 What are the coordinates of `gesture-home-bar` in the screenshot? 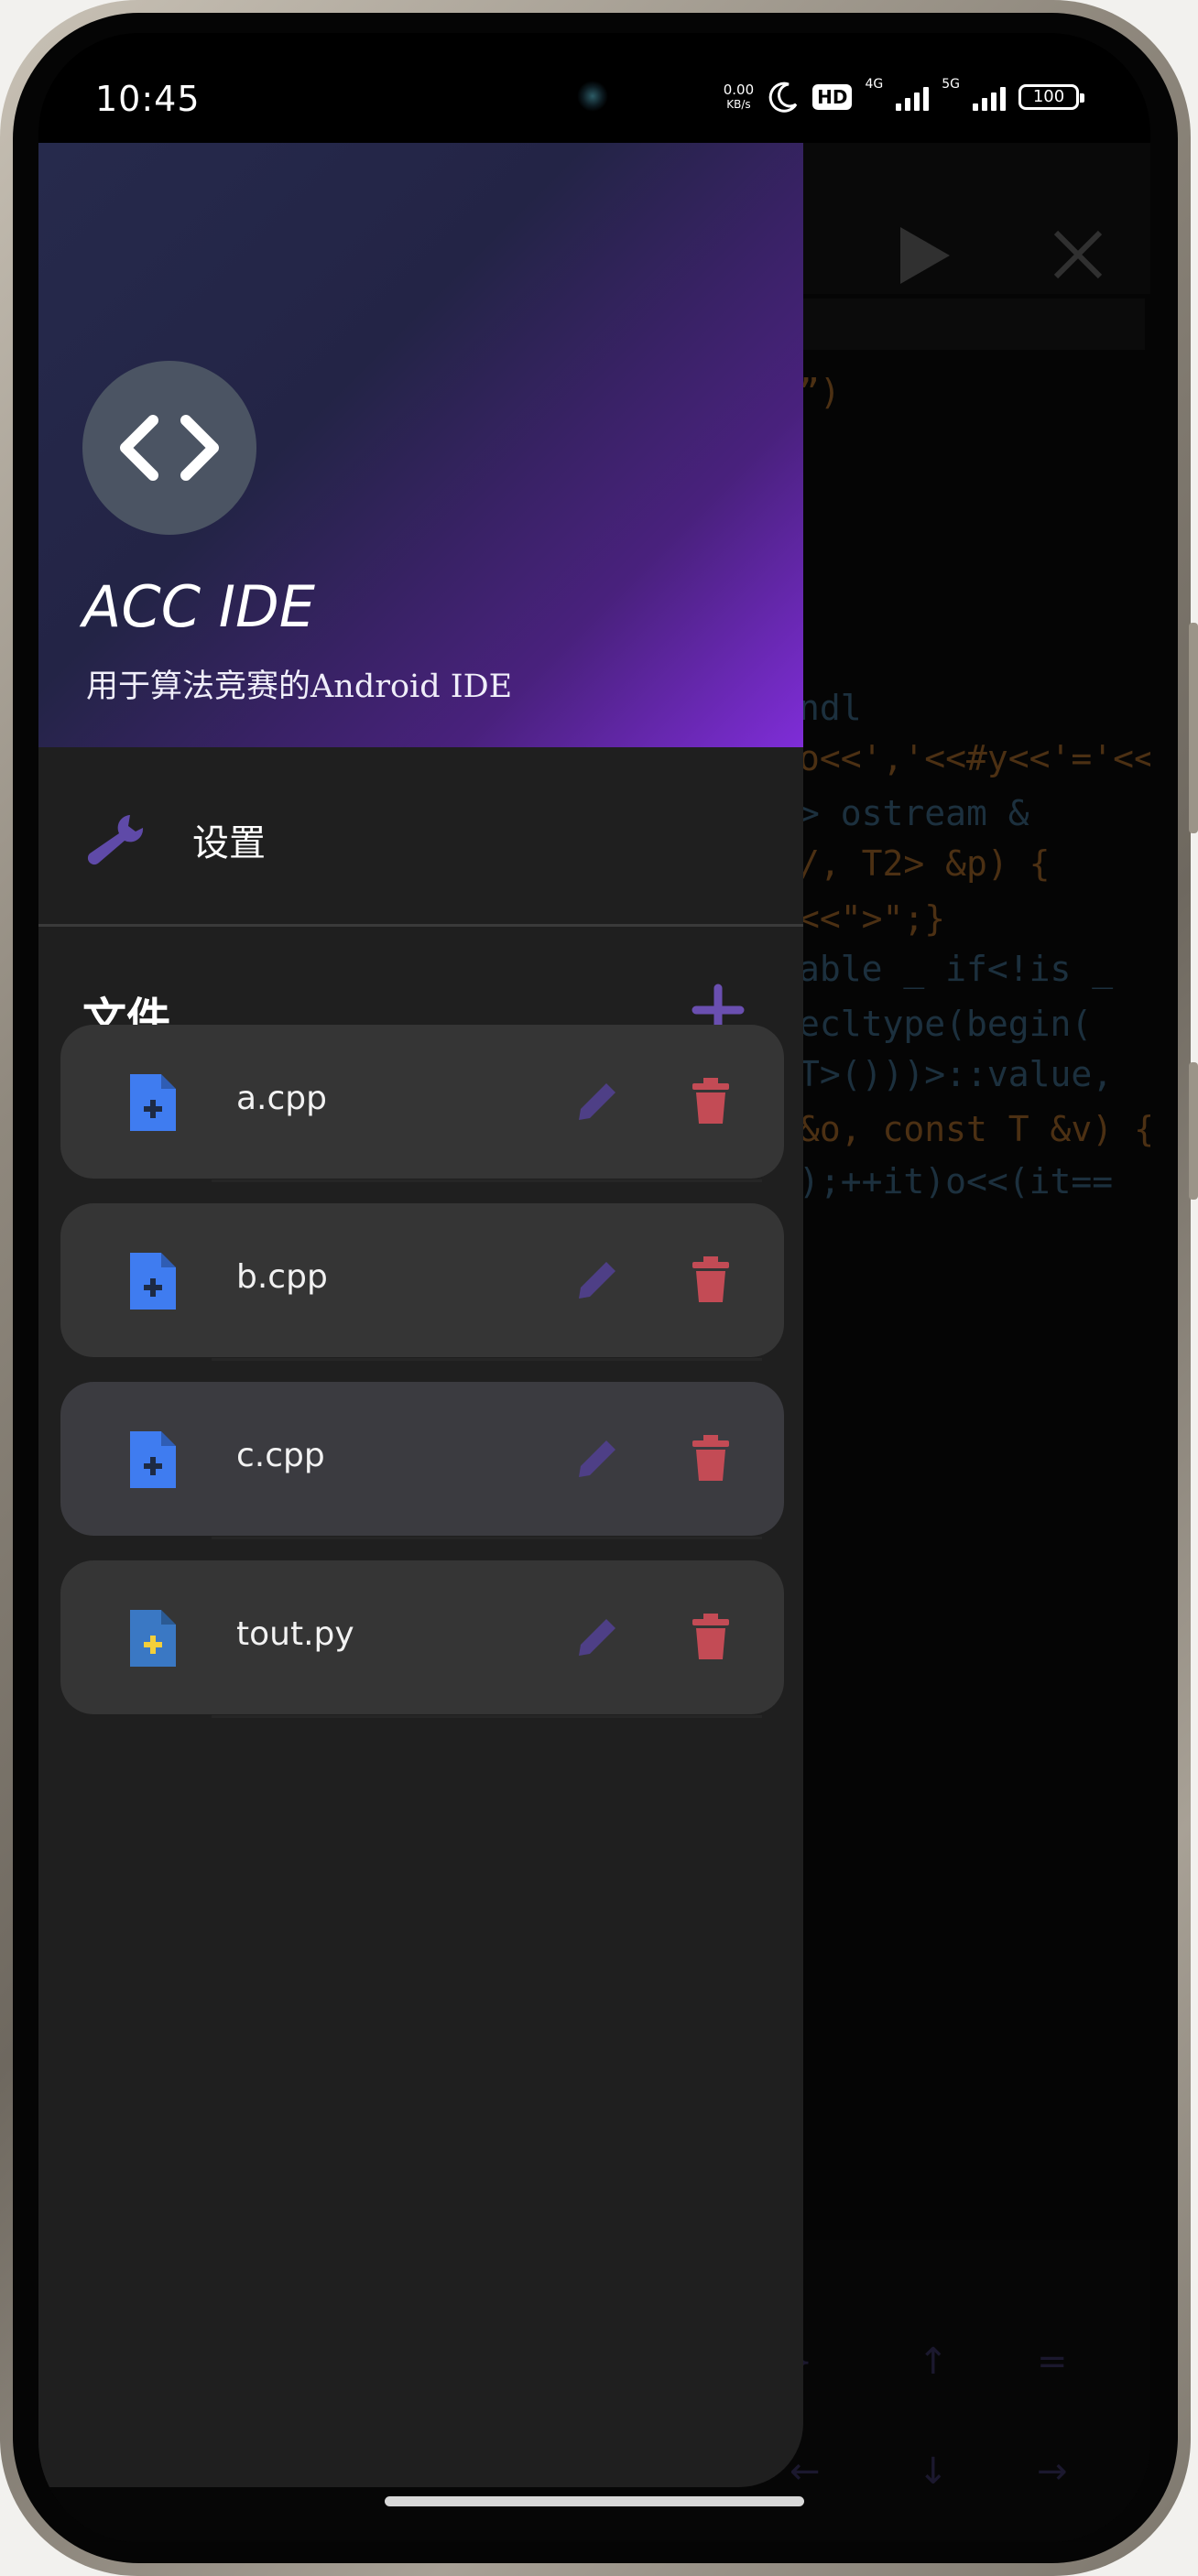 It's located at (594, 2501).